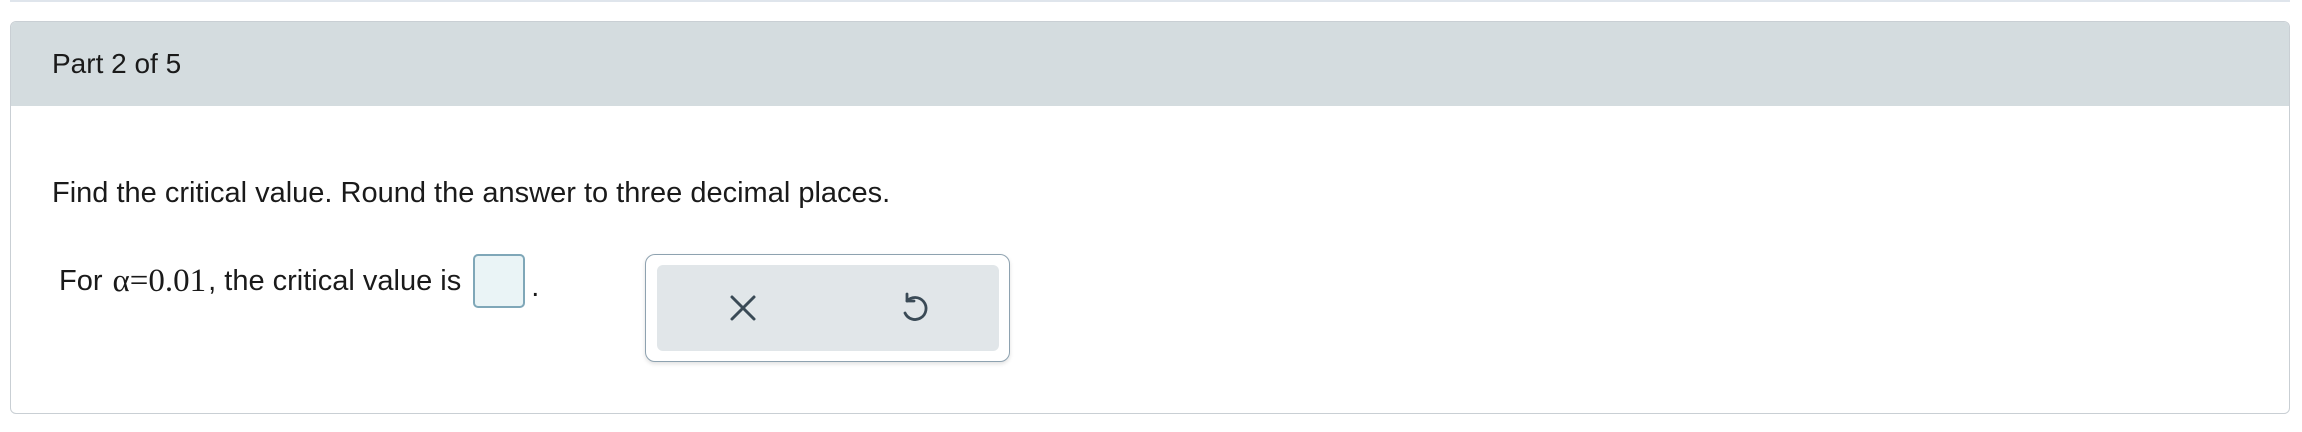 The image size is (2302, 432). Describe the element at coordinates (117, 63) in the screenshot. I see `part-label: Part 2 of 5` at that location.